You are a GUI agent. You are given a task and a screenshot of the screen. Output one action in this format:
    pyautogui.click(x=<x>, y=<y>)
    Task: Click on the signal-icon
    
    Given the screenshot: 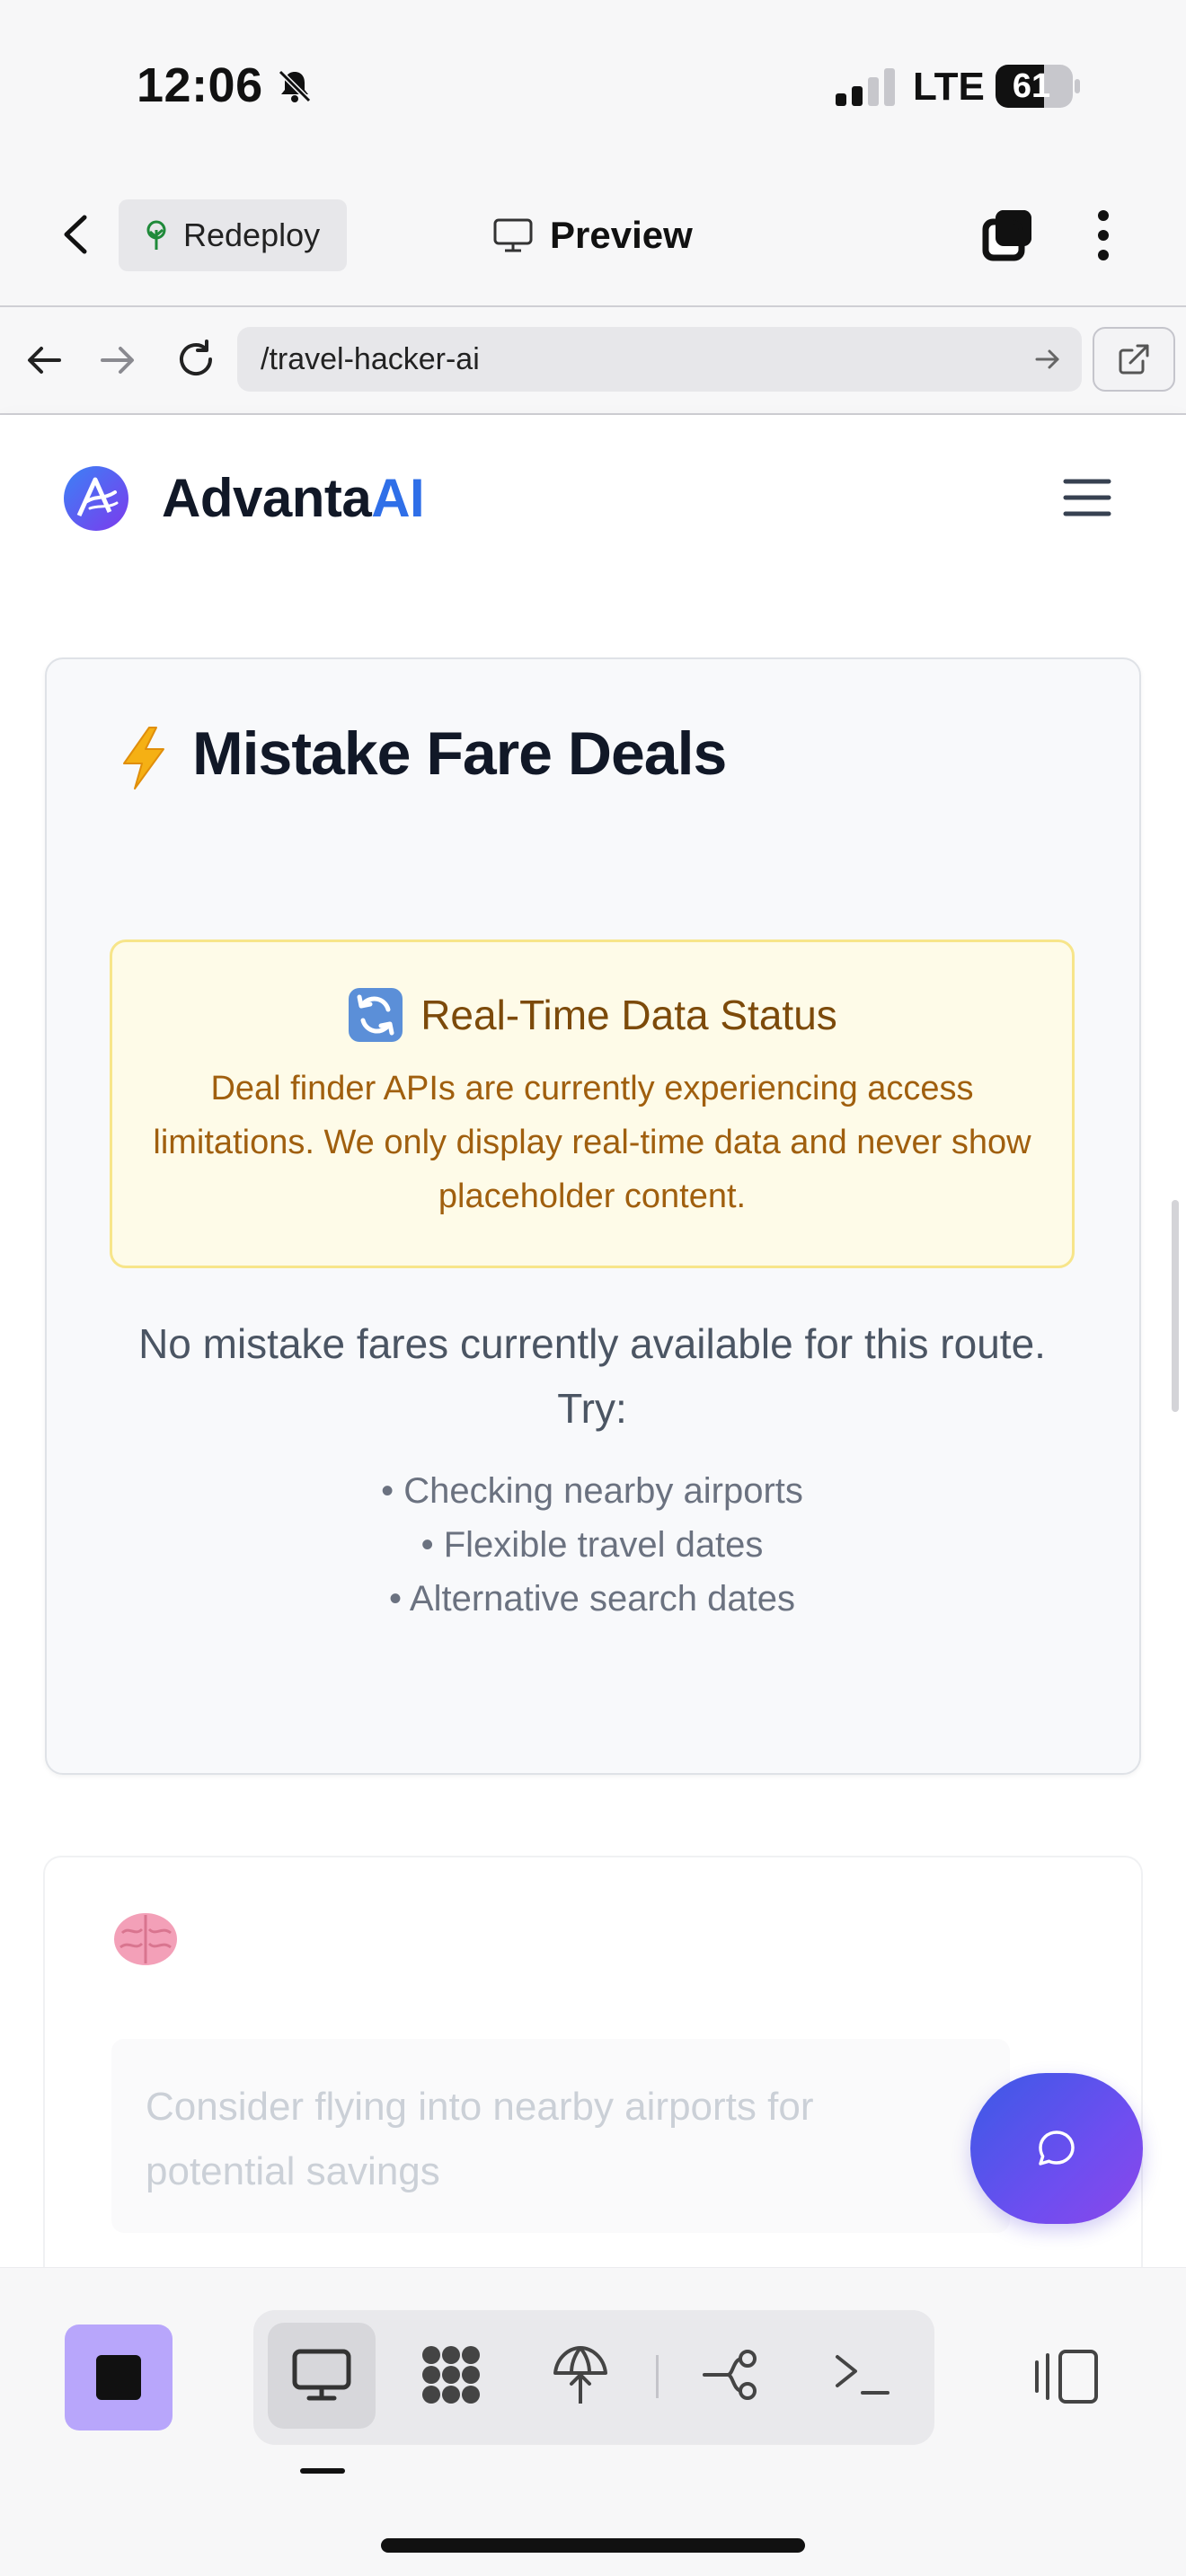 What is the action you would take?
    pyautogui.click(x=865, y=87)
    